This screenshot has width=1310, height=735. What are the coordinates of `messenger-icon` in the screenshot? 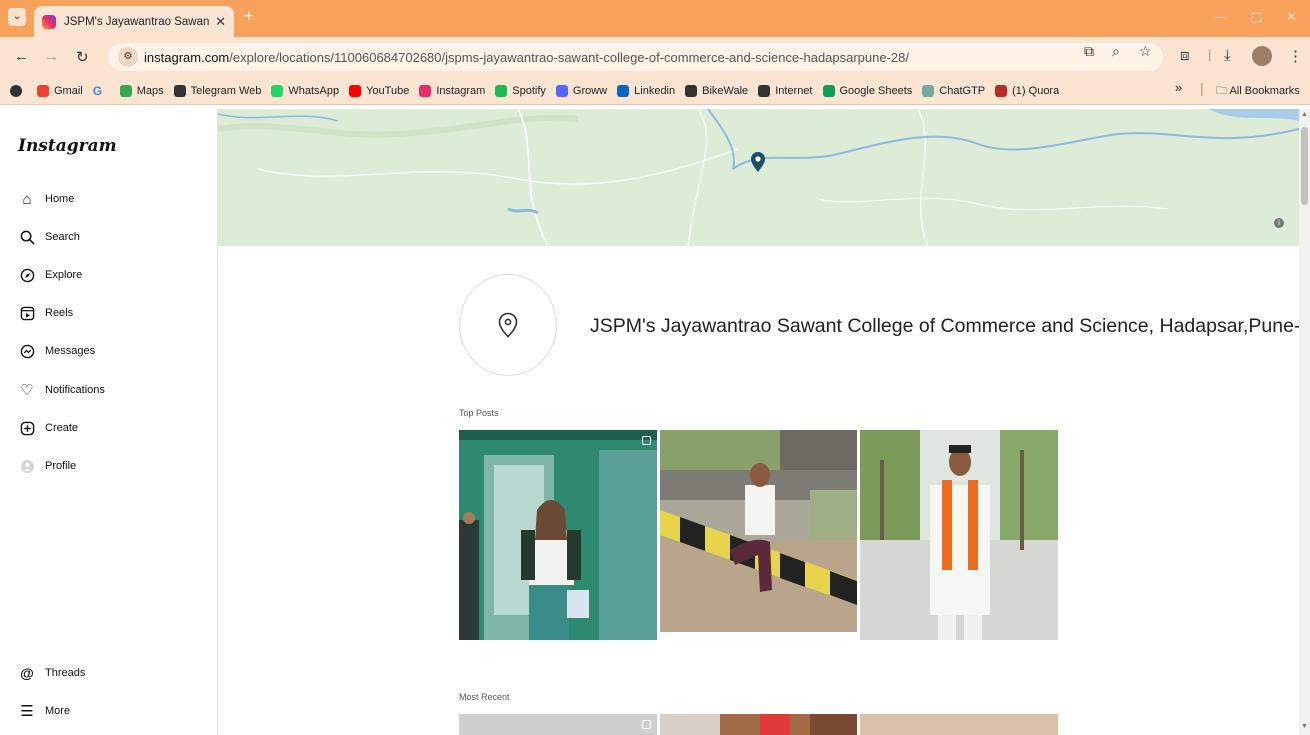 It's located at (27, 351).